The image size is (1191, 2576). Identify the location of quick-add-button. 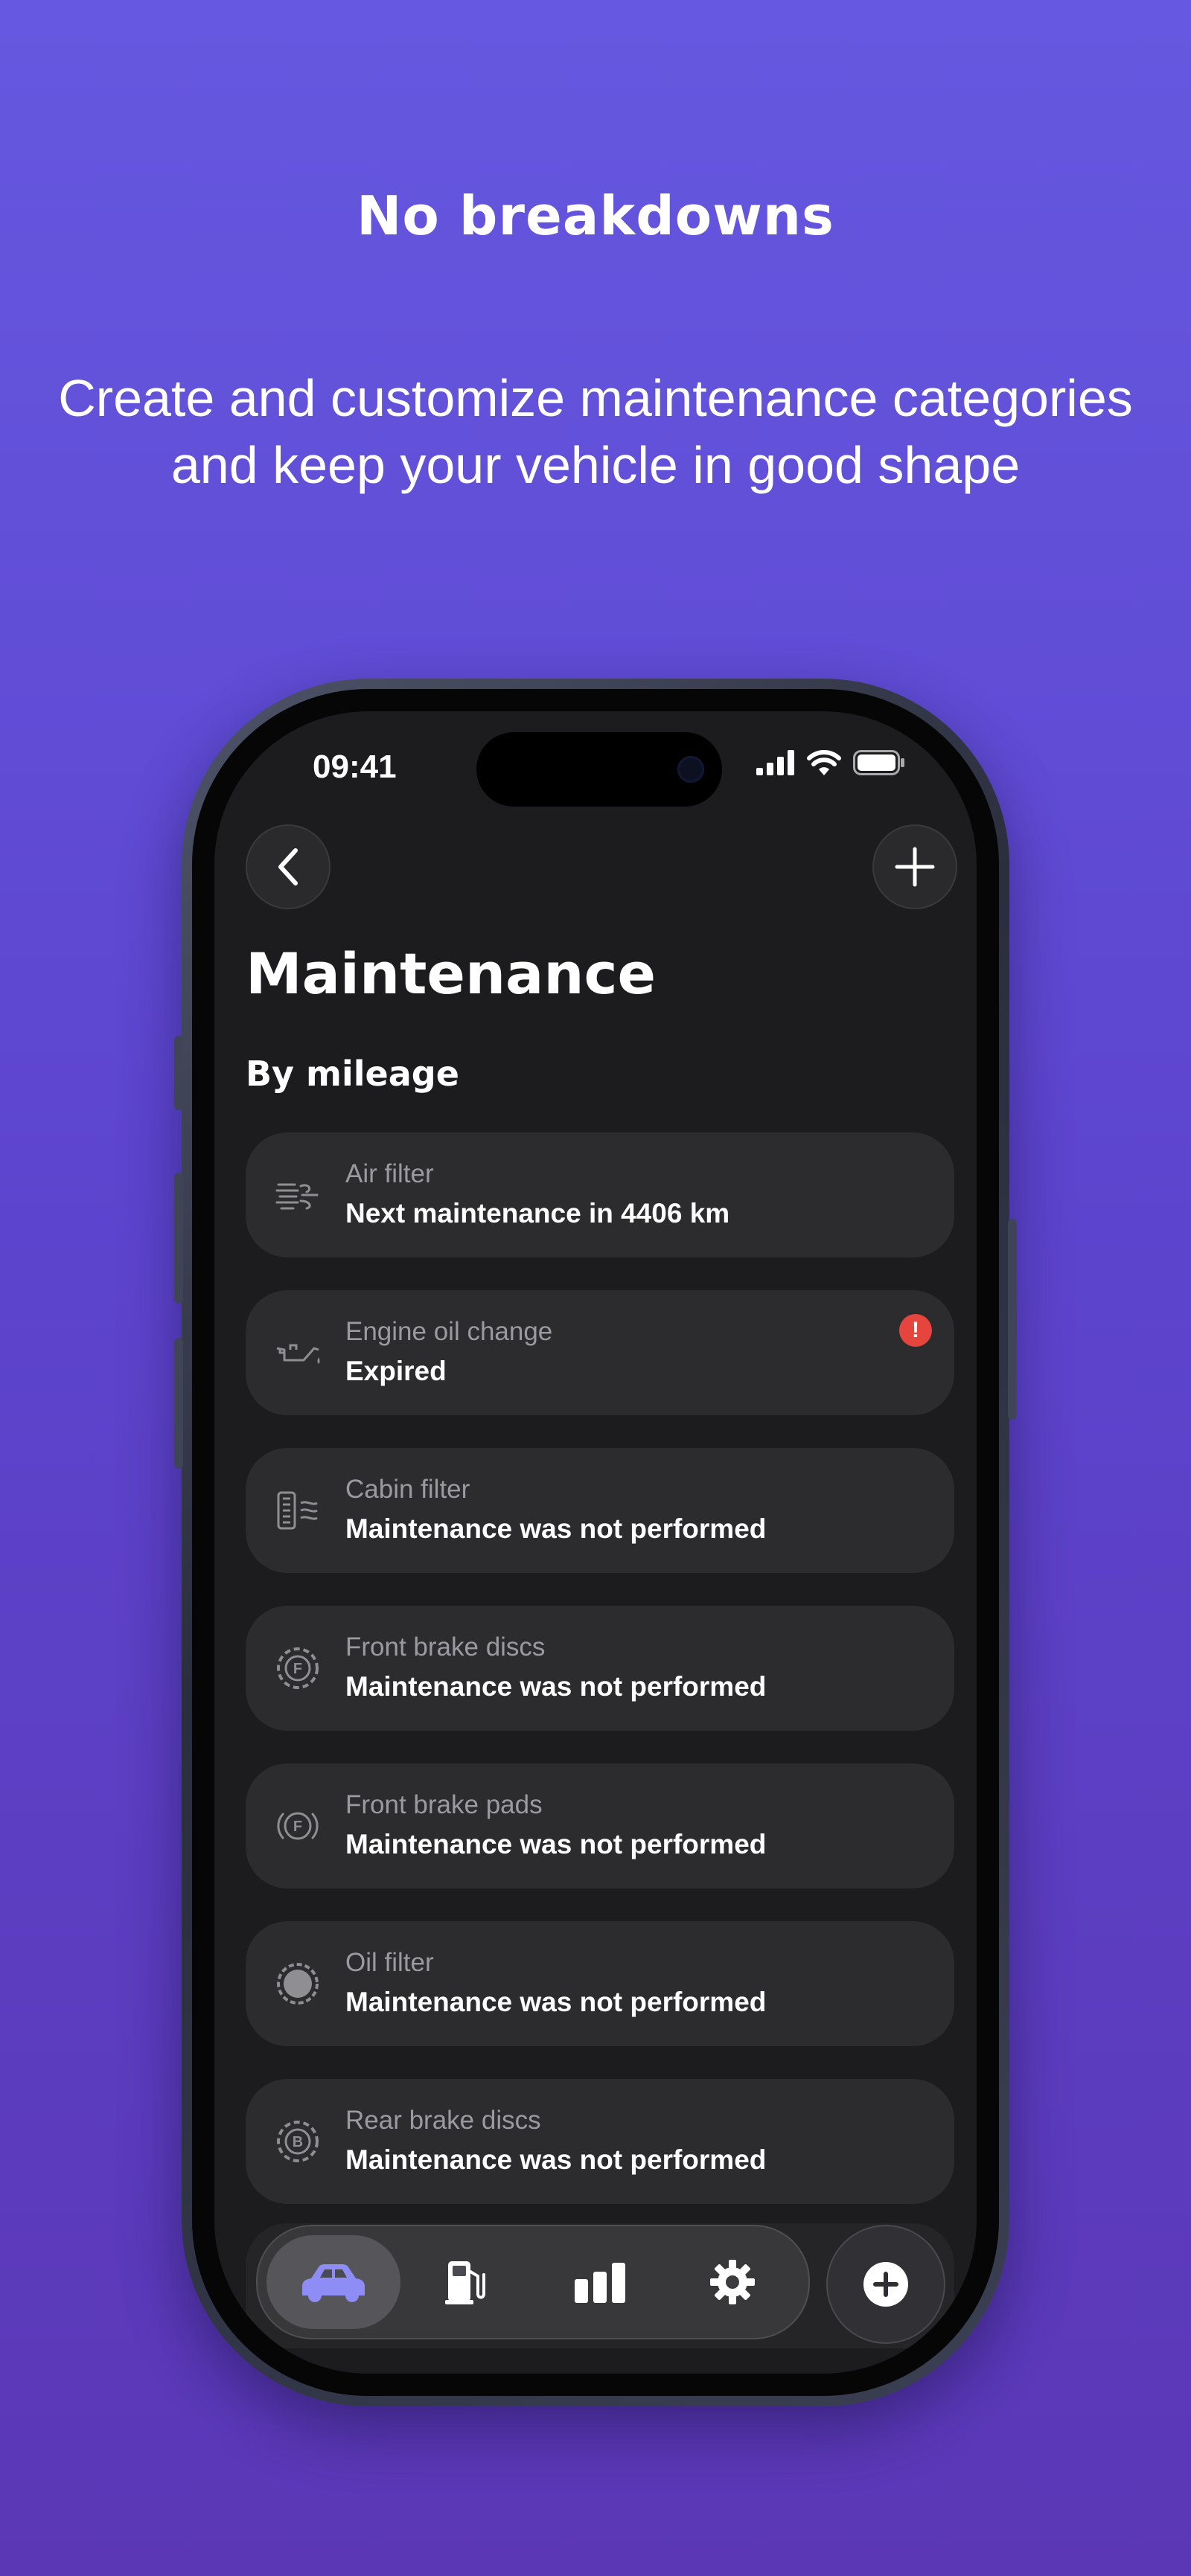
(885, 2284).